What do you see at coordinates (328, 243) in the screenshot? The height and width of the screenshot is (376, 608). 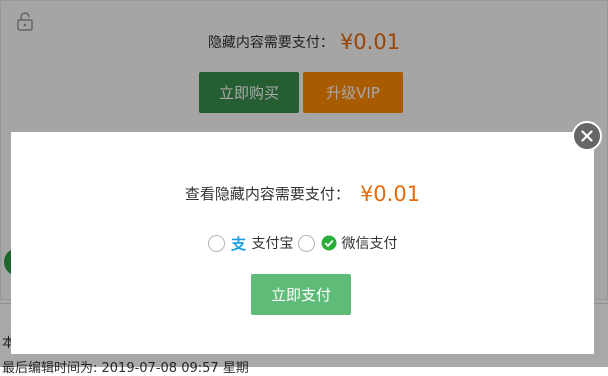 I see `wechat-pay-icon` at bounding box center [328, 243].